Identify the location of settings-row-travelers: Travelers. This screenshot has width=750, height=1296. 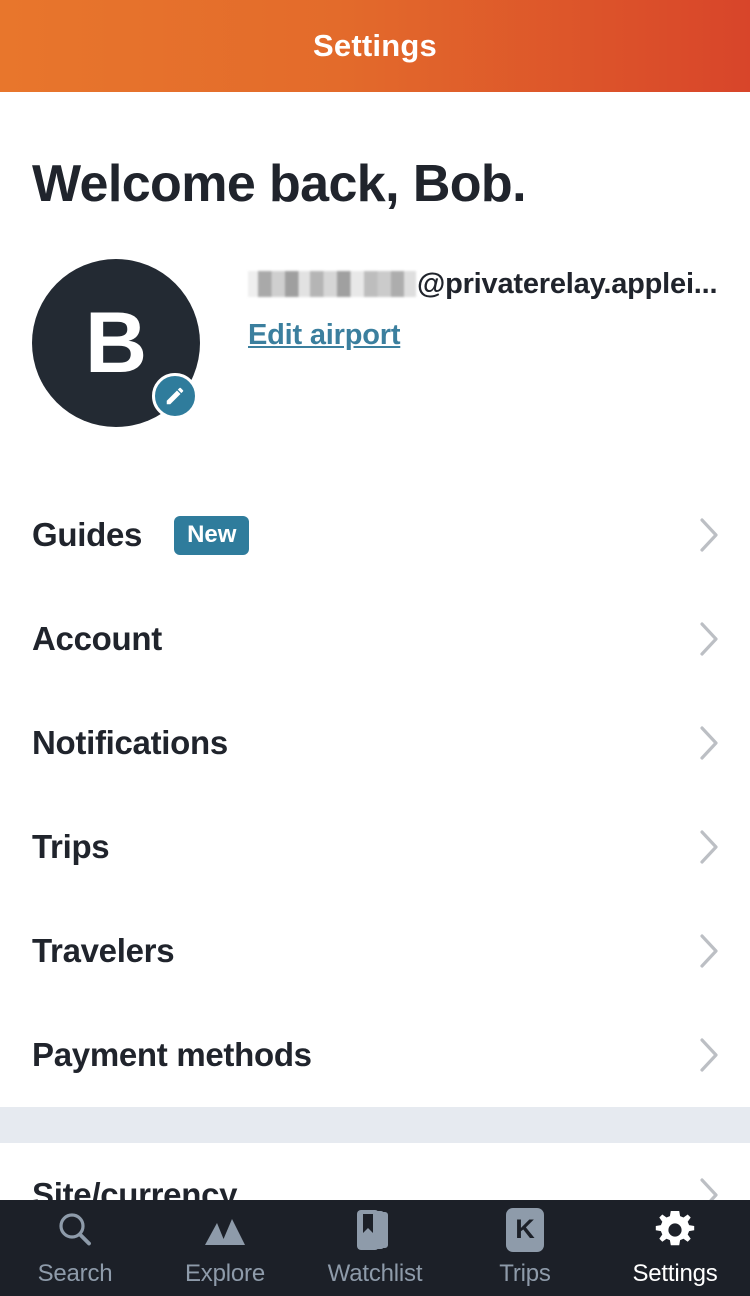
(375, 951).